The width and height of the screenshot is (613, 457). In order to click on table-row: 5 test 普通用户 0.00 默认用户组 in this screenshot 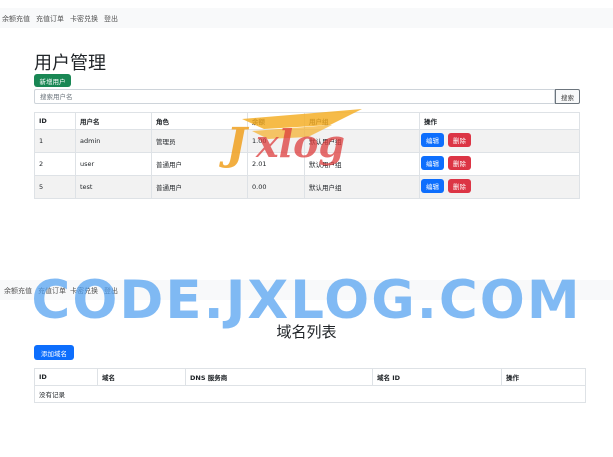, I will do `click(307, 187)`.